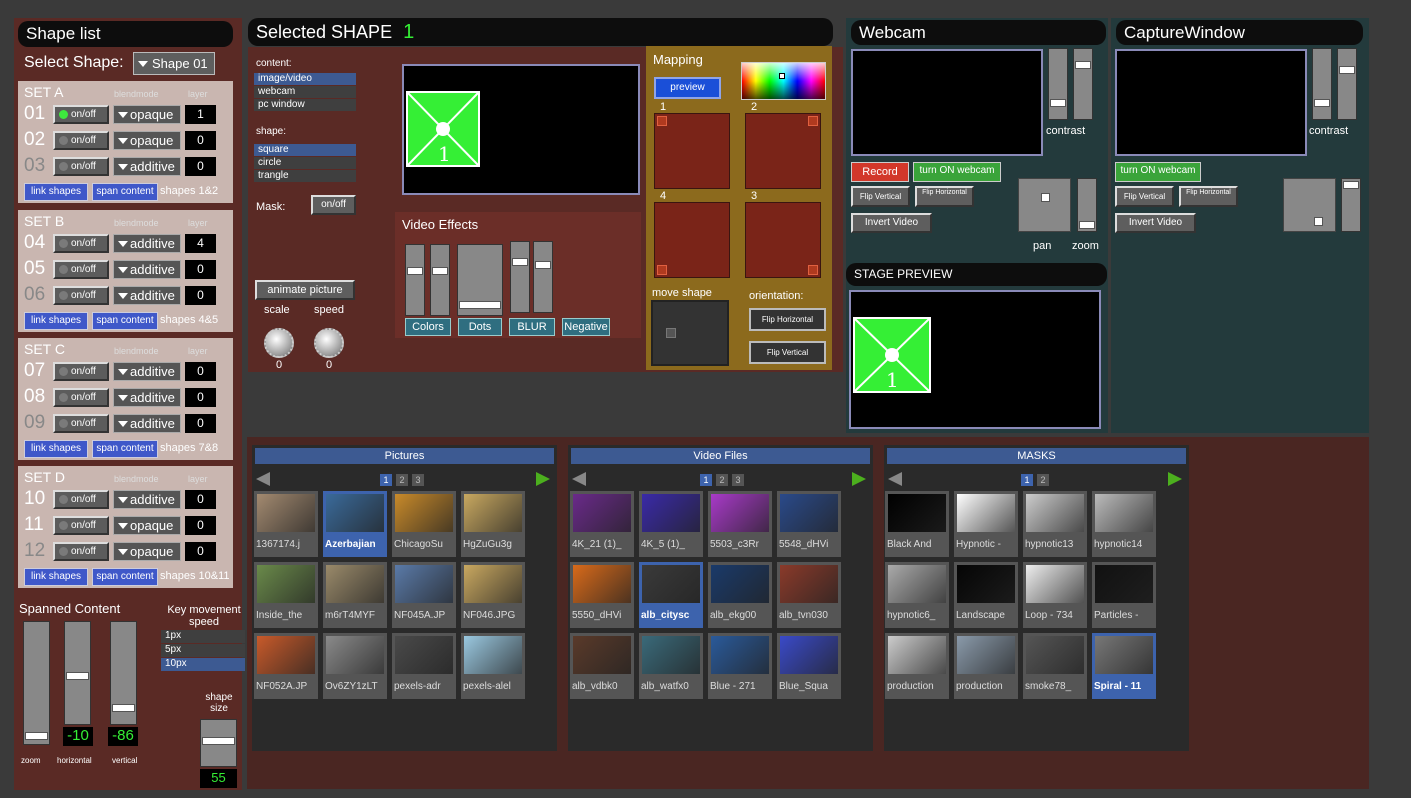 This screenshot has height=798, width=1411. What do you see at coordinates (305, 163) in the screenshot?
I see `shape-option: circle` at bounding box center [305, 163].